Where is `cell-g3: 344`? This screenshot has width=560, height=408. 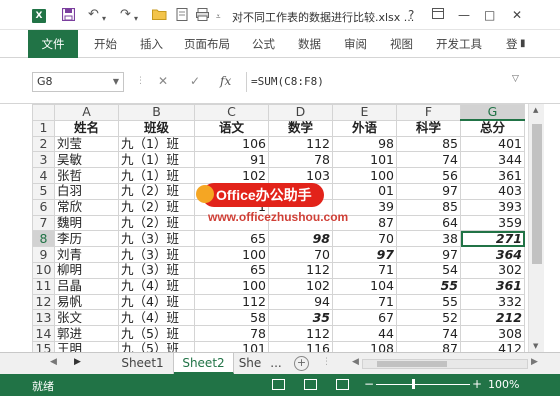 cell-g3: 344 is located at coordinates (492, 160).